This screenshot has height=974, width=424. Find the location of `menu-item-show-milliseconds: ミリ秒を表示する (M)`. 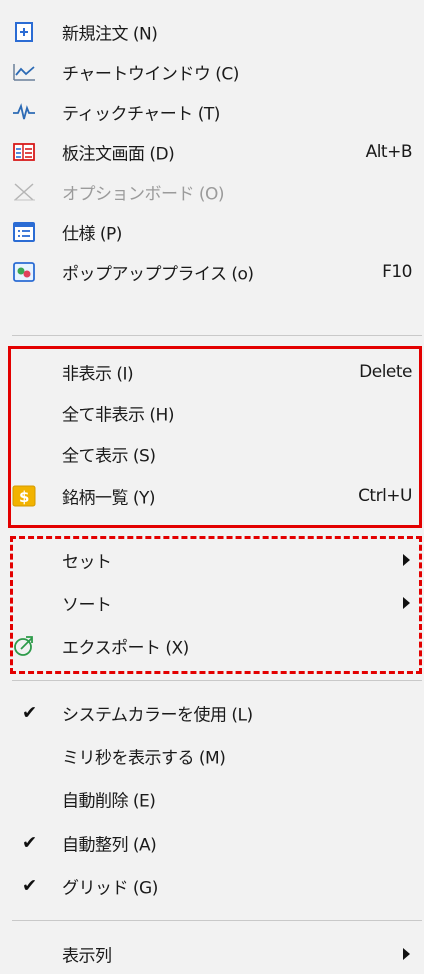

menu-item-show-milliseconds: ミリ秒を表示する (M) is located at coordinates (212, 756).